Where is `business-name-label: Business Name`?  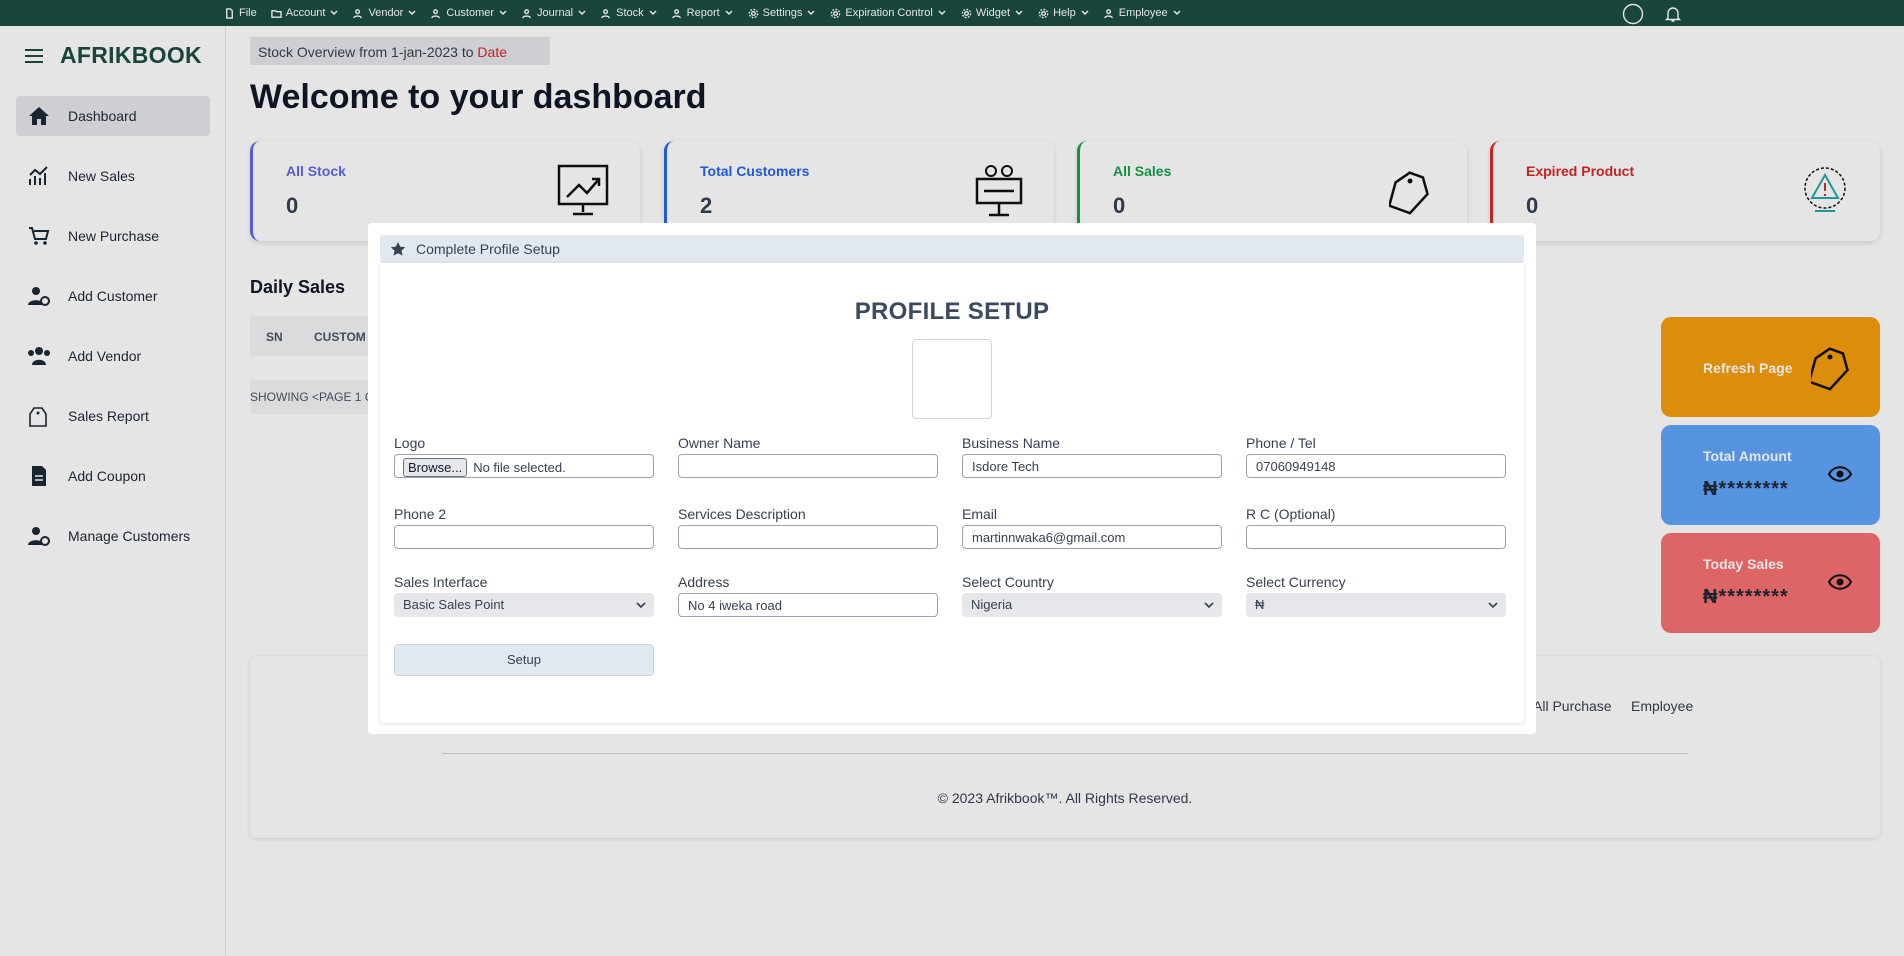
business-name-label: Business Name is located at coordinates (1011, 443).